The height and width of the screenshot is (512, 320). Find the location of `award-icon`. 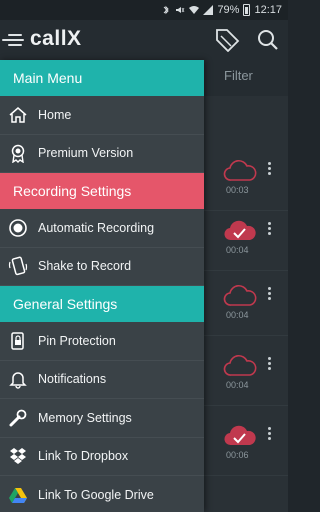

award-icon is located at coordinates (18, 153).